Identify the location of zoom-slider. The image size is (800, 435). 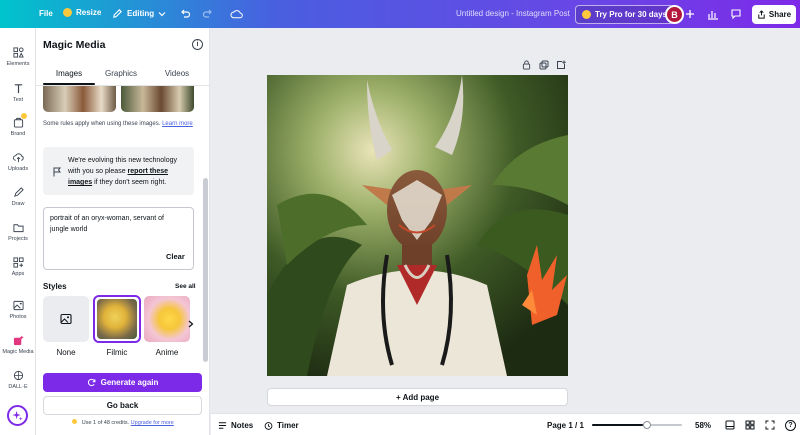
(637, 425).